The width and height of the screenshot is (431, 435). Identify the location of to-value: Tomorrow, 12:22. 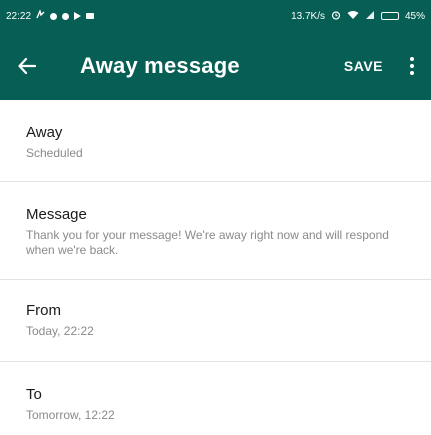
(70, 415).